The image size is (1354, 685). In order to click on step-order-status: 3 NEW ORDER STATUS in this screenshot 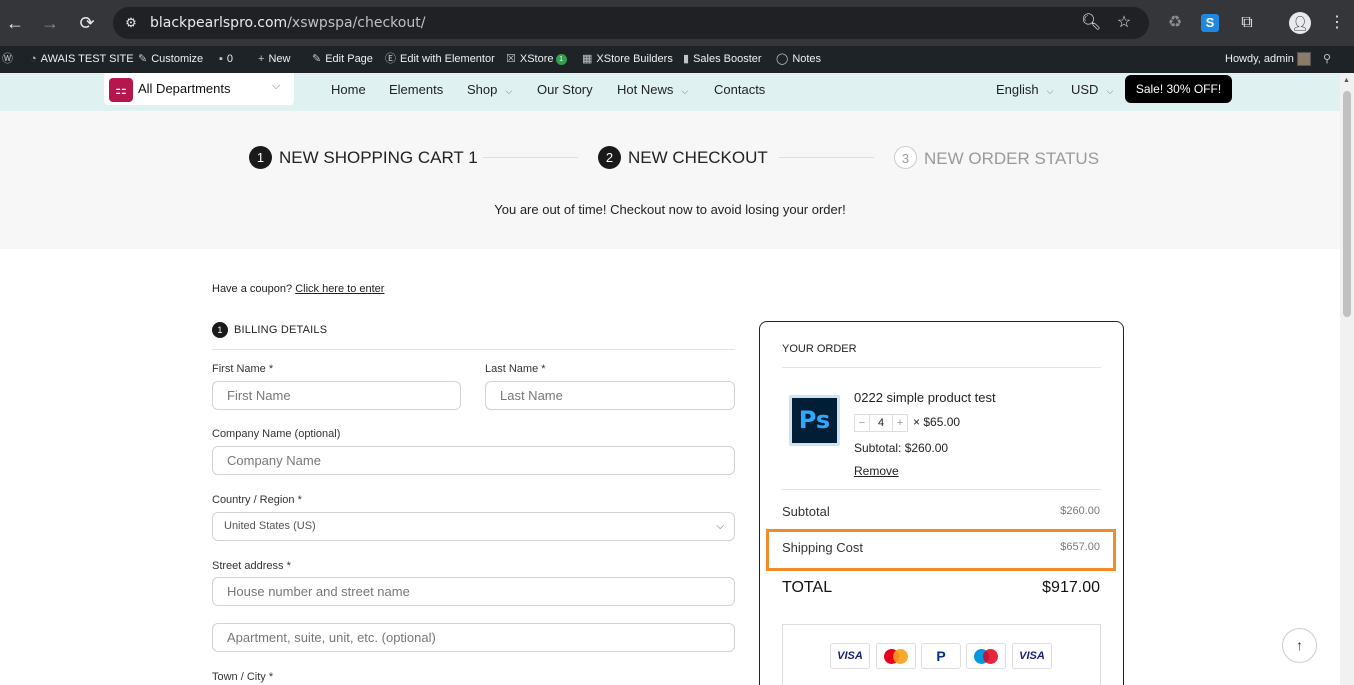, I will do `click(996, 157)`.